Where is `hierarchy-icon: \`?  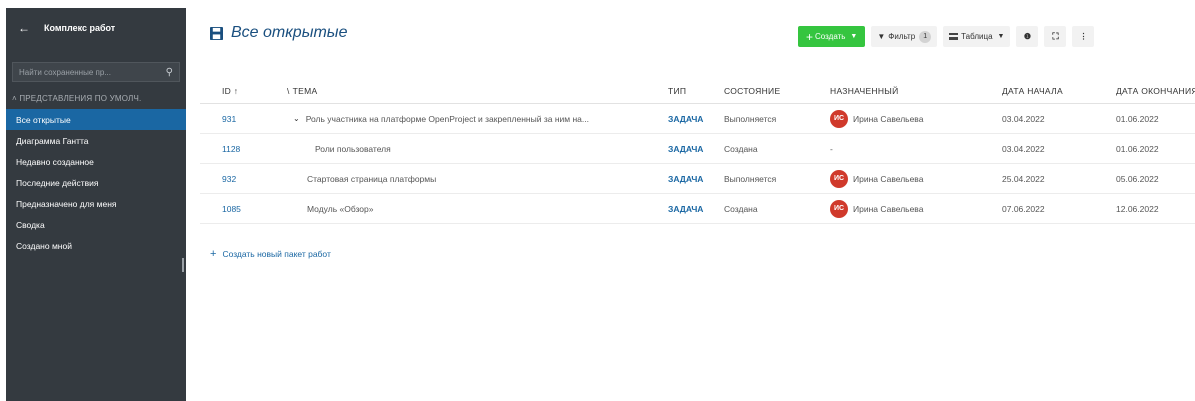
hierarchy-icon: \ is located at coordinates (288, 90).